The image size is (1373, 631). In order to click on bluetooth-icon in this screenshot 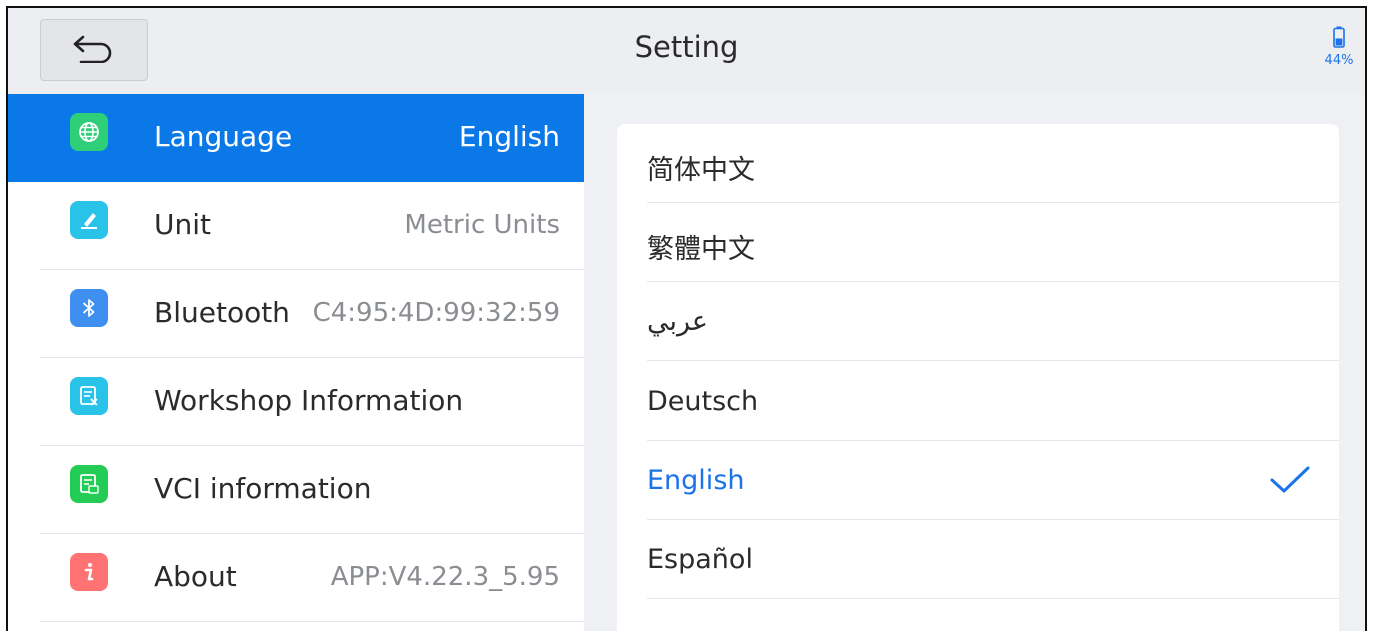, I will do `click(89, 308)`.